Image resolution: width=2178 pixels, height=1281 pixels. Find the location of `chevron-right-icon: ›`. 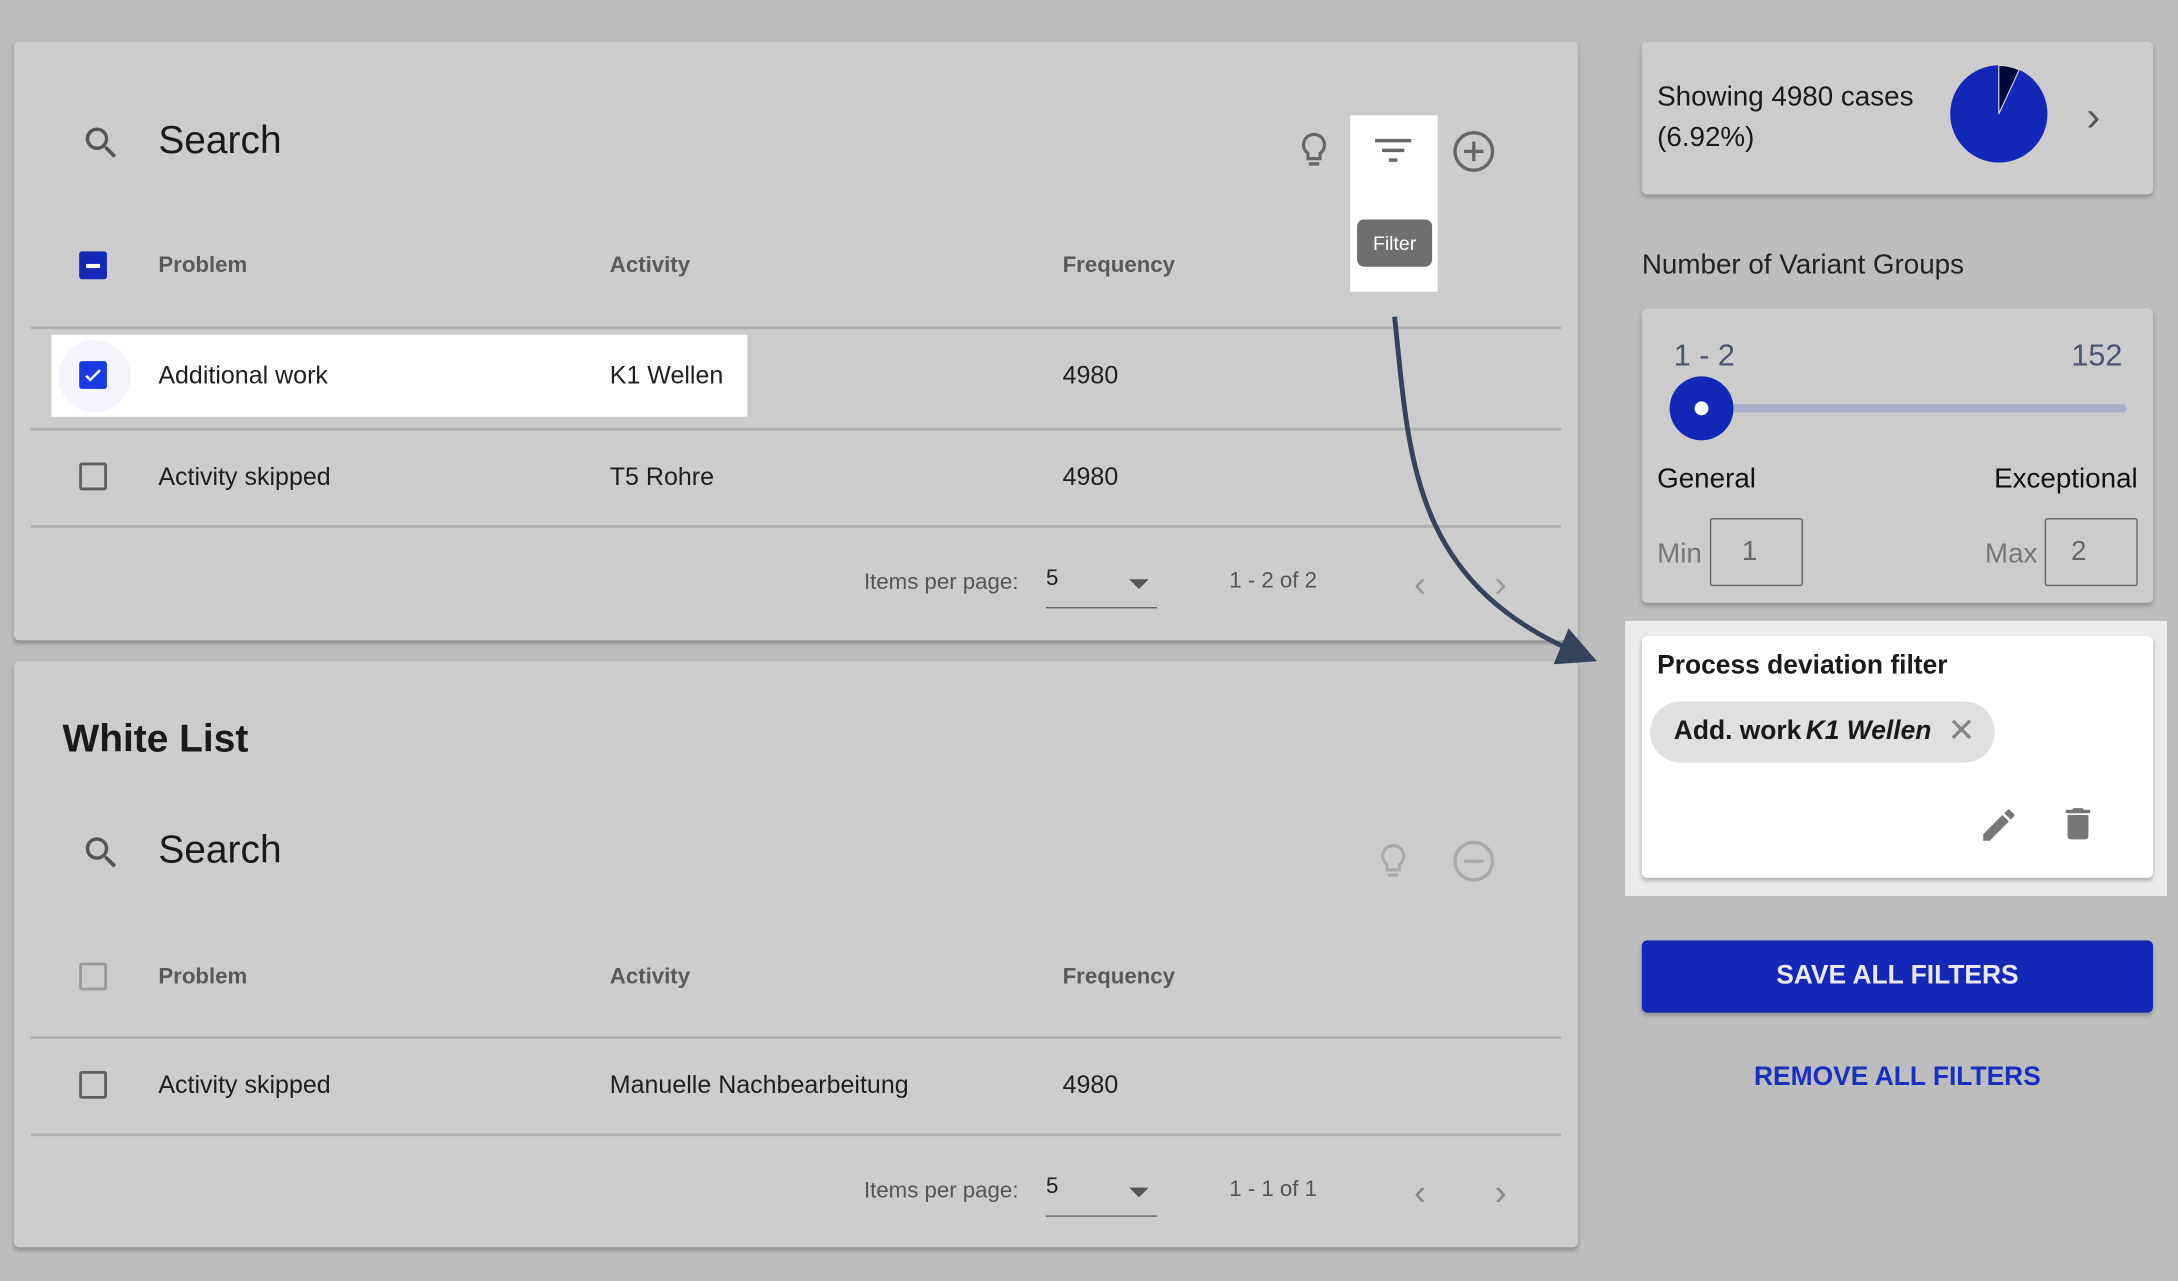

chevron-right-icon: › is located at coordinates (2093, 117).